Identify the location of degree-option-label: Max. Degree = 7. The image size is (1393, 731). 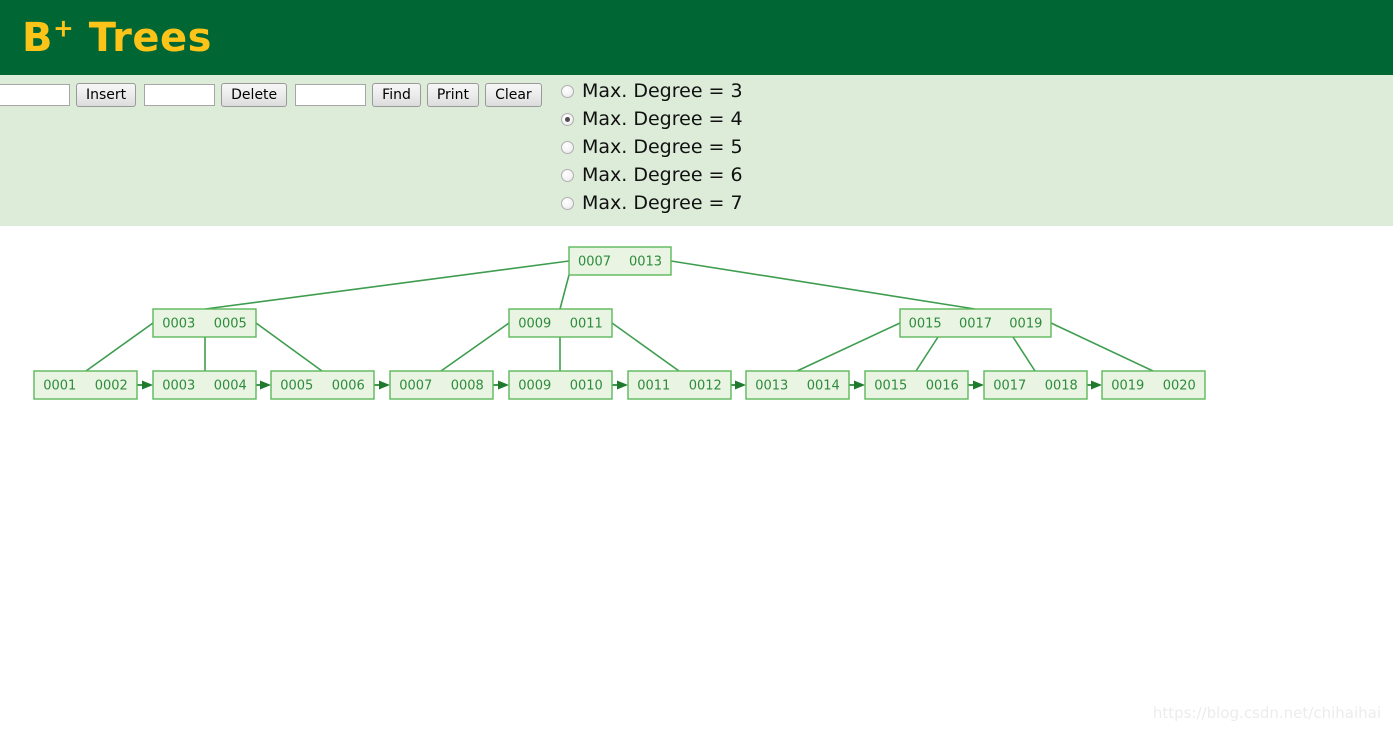
(662, 203).